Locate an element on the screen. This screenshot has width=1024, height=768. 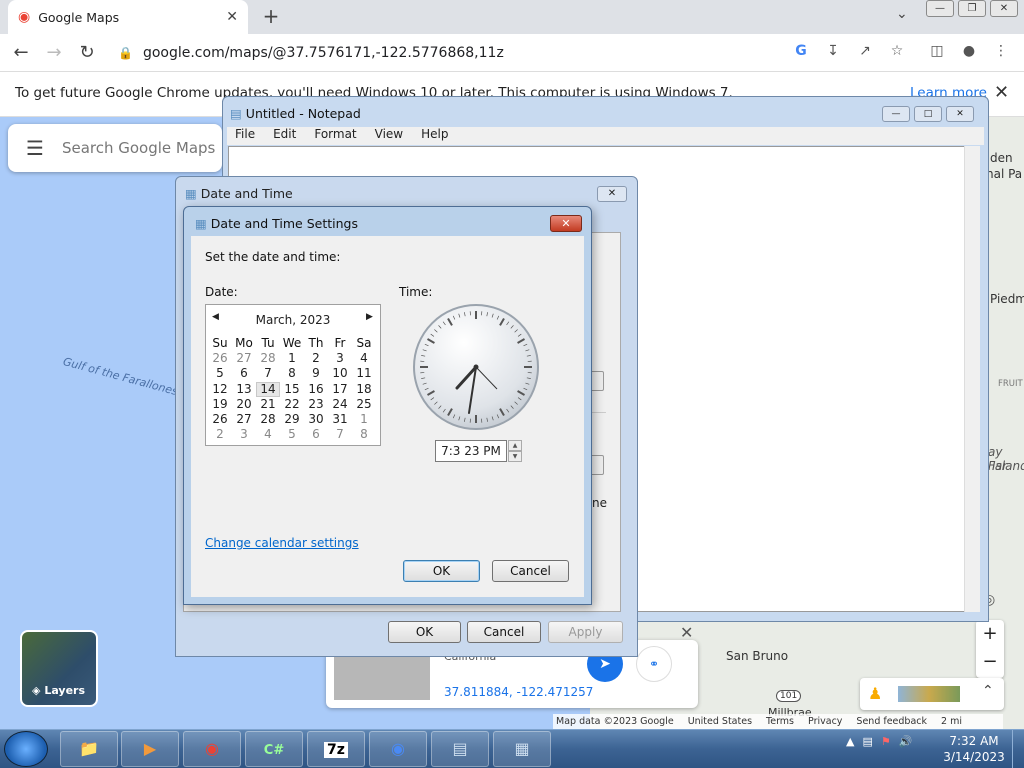
taskbar-chrome: ◉ is located at coordinates (212, 749).